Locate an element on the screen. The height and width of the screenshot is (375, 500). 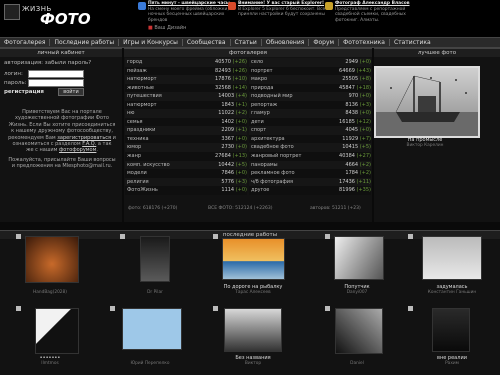
gallery-category-row: юмор 2730 (+0) is located at coordinates (186, 148).